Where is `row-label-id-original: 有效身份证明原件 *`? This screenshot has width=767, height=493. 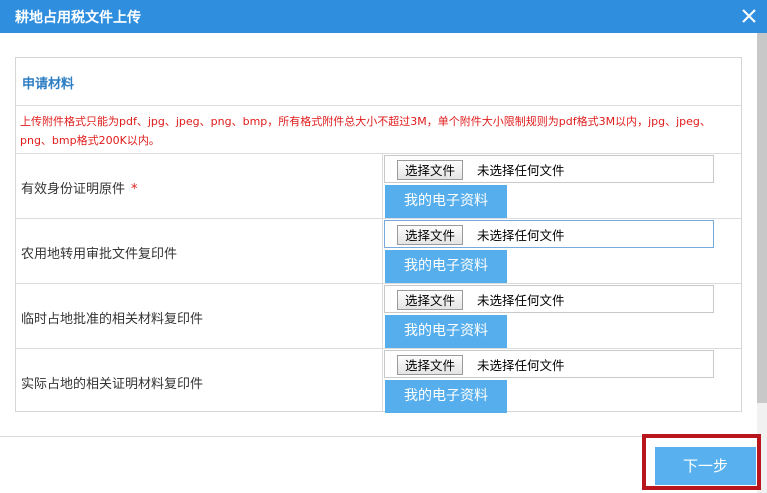
row-label-id-original: 有效身份证明原件 * is located at coordinates (79, 187).